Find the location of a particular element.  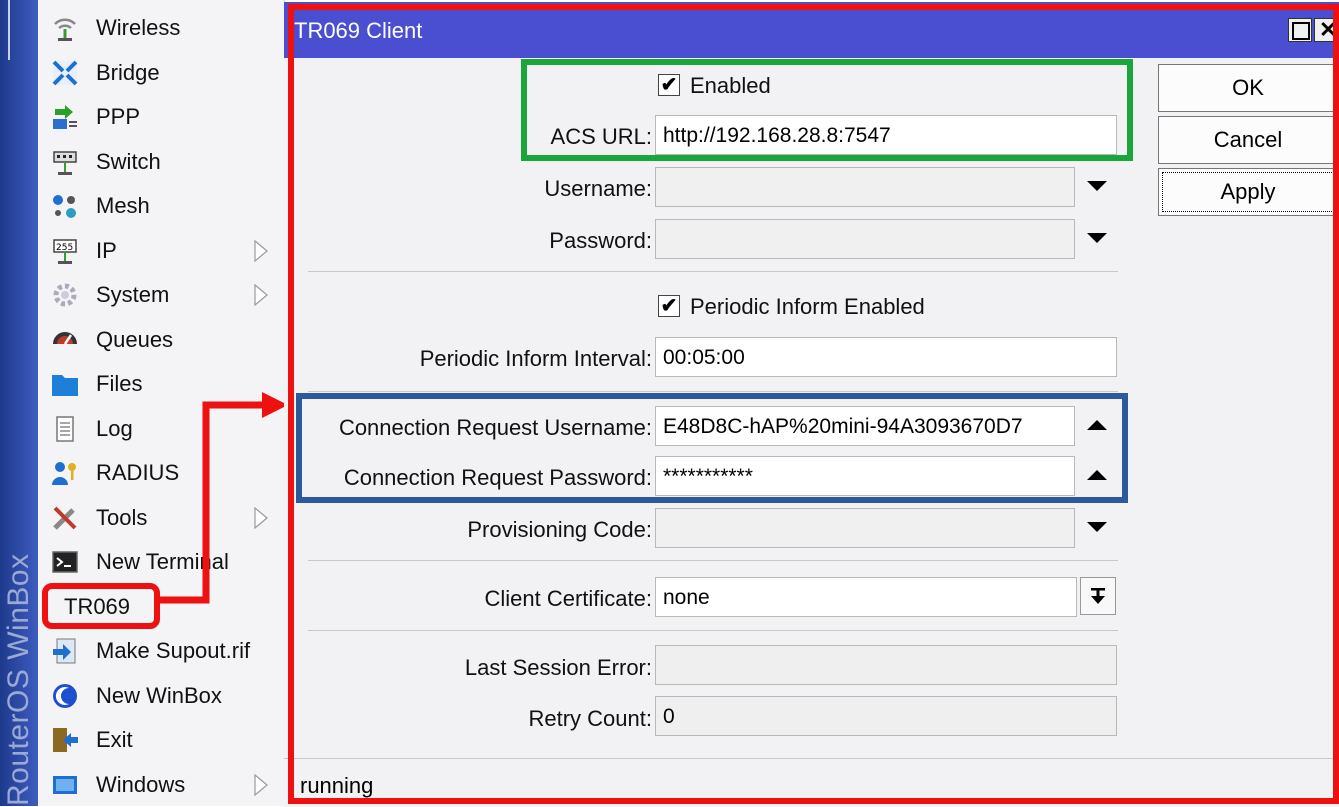

conn-req-password-input: *********** is located at coordinates (865, 476).